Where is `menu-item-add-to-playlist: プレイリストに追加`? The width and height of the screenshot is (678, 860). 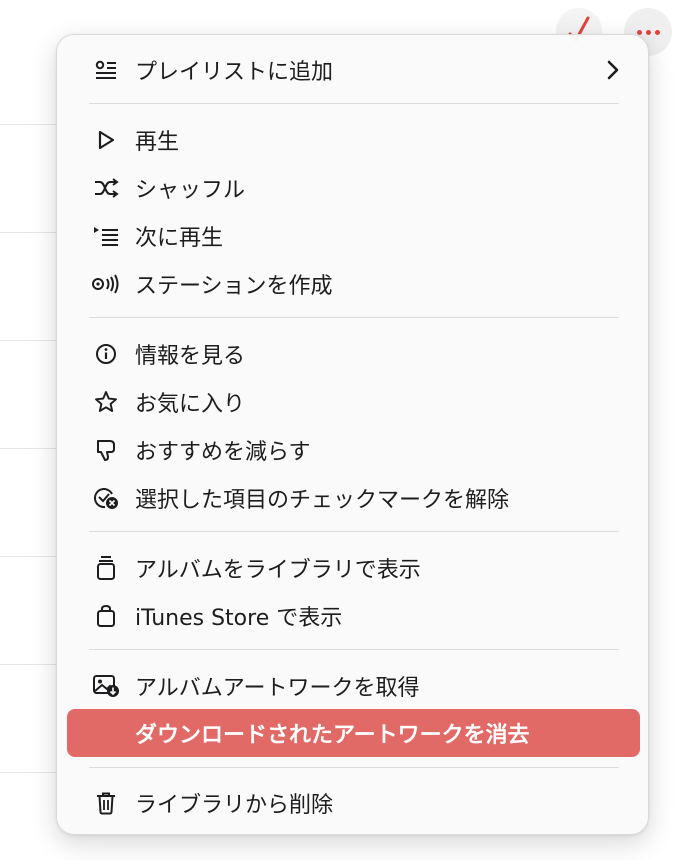 menu-item-add-to-playlist: プレイリストに追加 is located at coordinates (353, 70).